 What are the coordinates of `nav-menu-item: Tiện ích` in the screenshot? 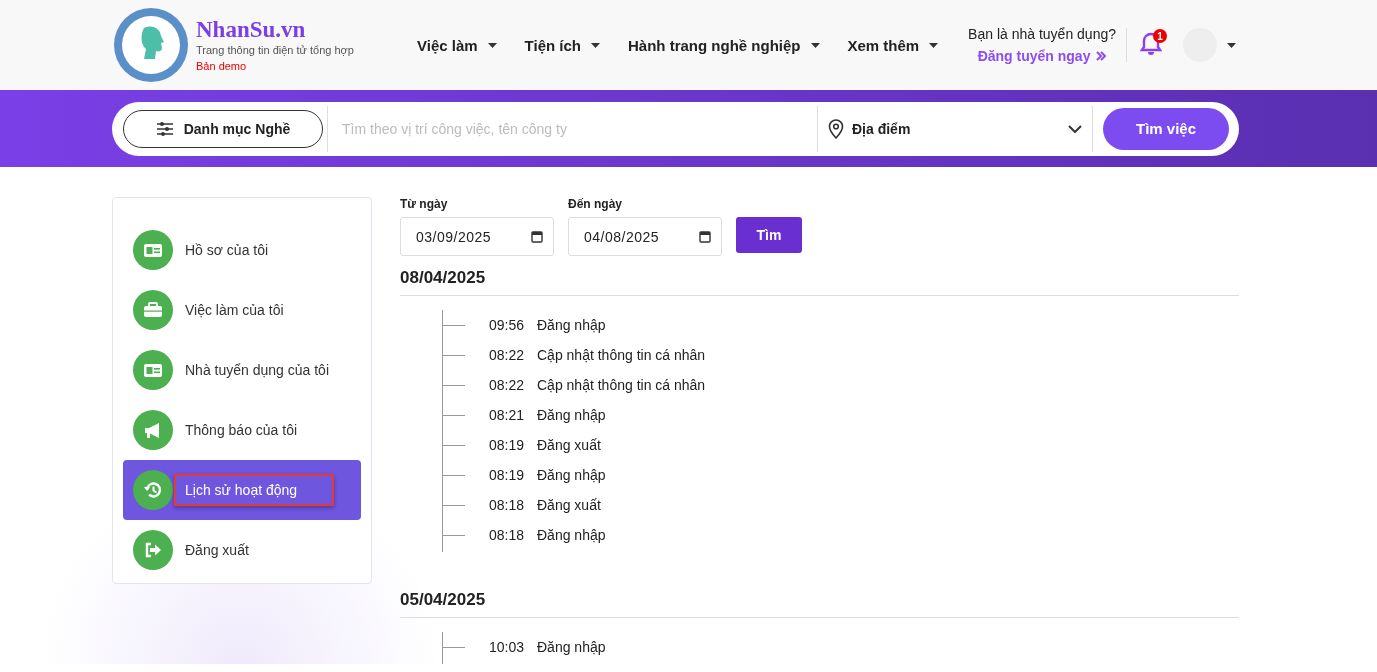 It's located at (562, 45).